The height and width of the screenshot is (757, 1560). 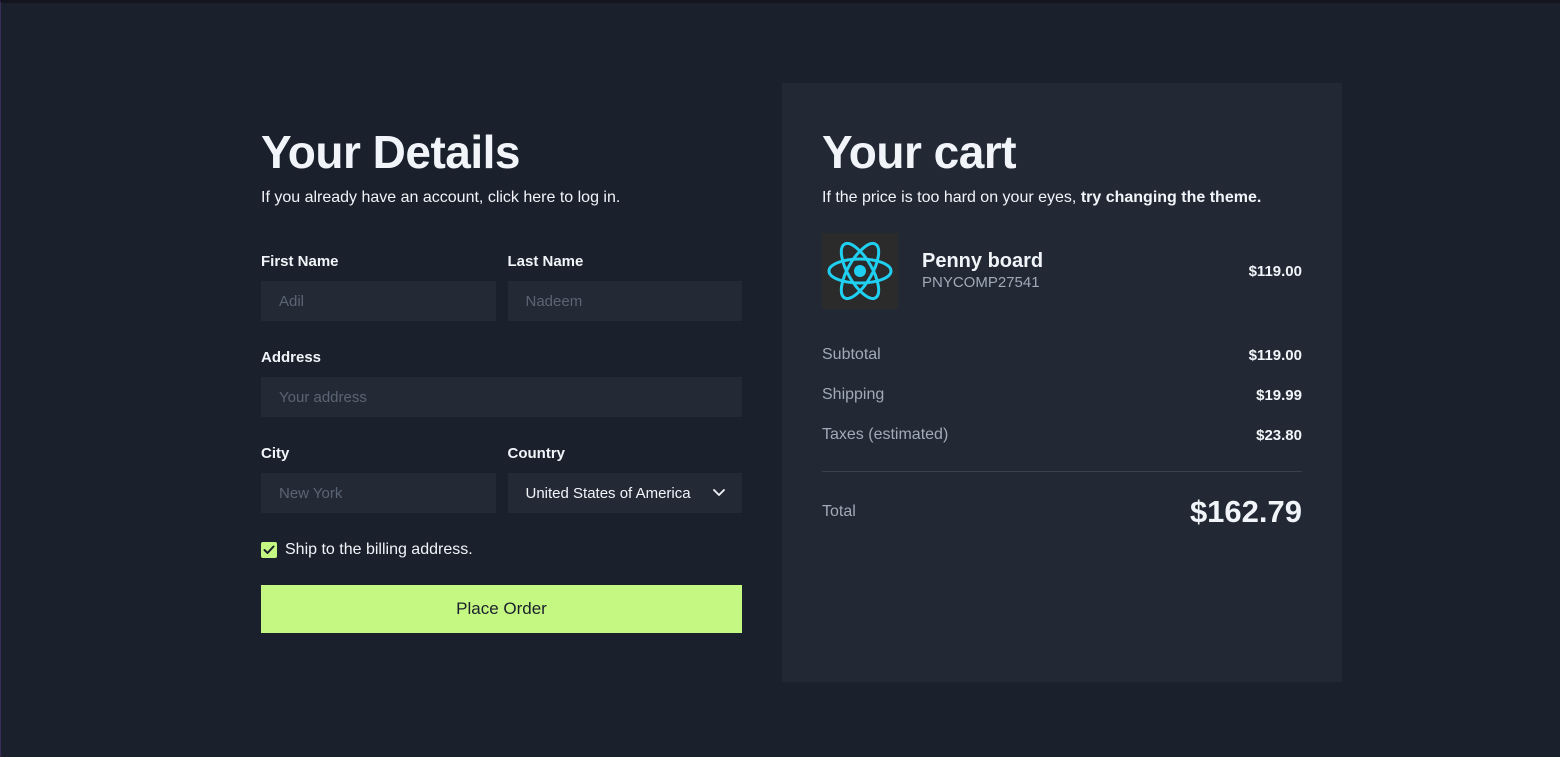 I want to click on last-name-label: Last Name, so click(x=545, y=261).